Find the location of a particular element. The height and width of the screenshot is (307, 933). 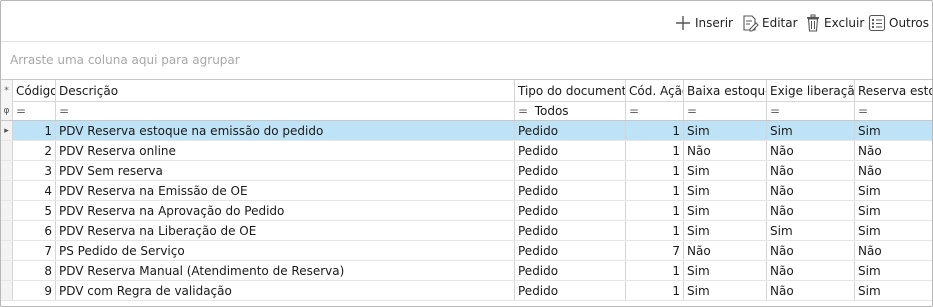

cell-descricao: PS Pedido de Serviço is located at coordinates (285, 250).